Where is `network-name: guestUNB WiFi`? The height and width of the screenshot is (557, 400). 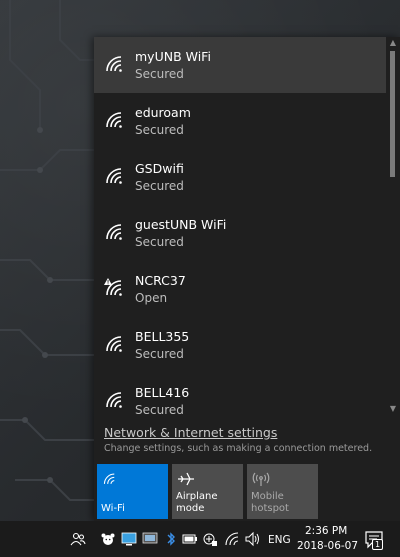 network-name: guestUNB WiFi is located at coordinates (181, 224).